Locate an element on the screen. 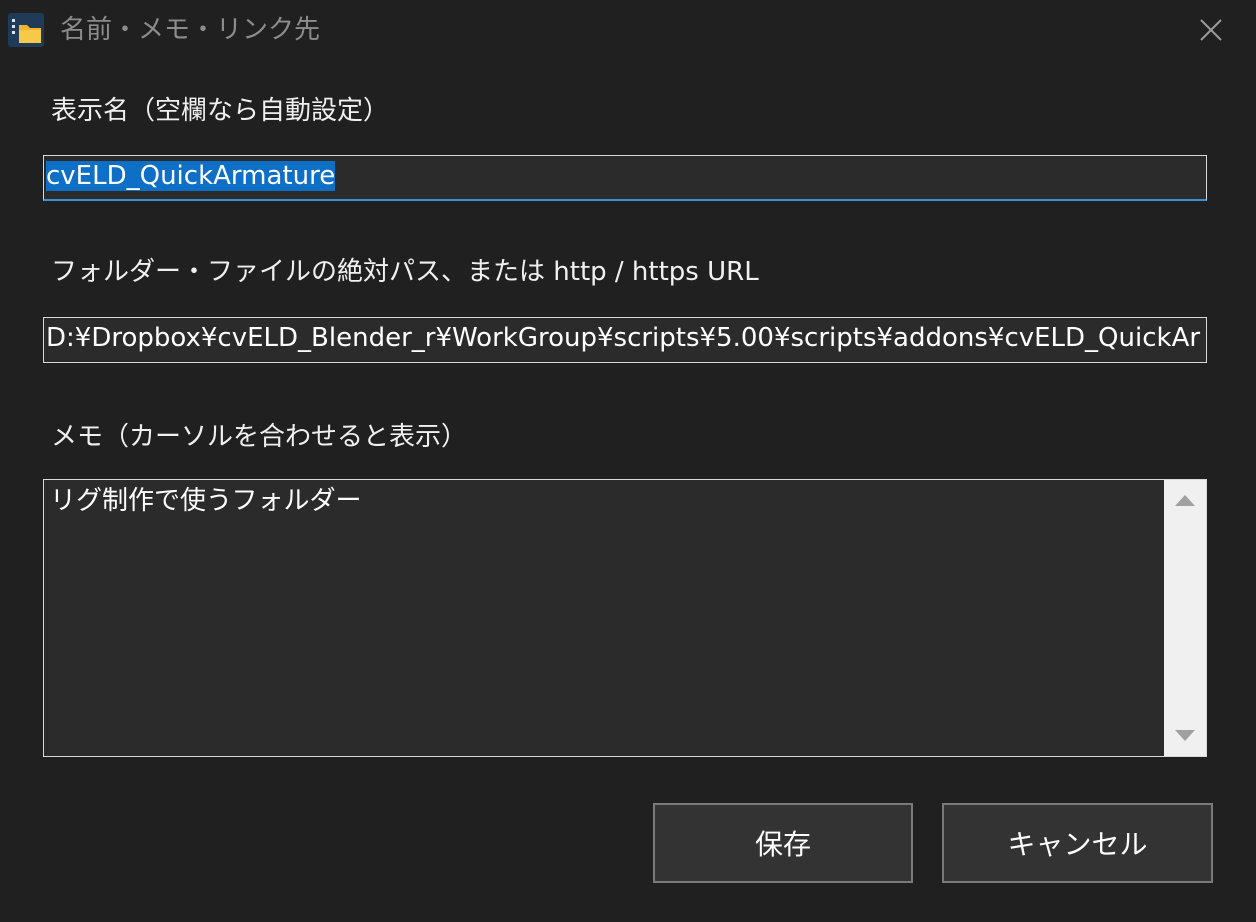 The height and width of the screenshot is (922, 1256). folder-app-icon is located at coordinates (26, 30).